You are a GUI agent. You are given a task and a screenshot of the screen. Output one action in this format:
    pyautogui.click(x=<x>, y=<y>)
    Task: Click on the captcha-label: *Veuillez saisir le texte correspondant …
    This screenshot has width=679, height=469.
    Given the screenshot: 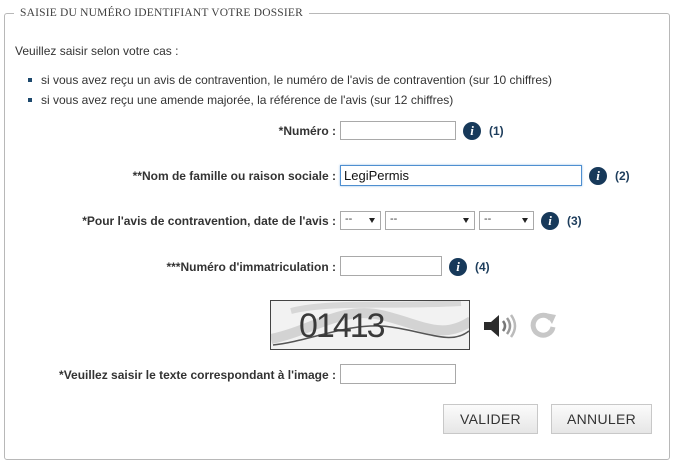 What is the action you would take?
    pyautogui.click(x=197, y=375)
    